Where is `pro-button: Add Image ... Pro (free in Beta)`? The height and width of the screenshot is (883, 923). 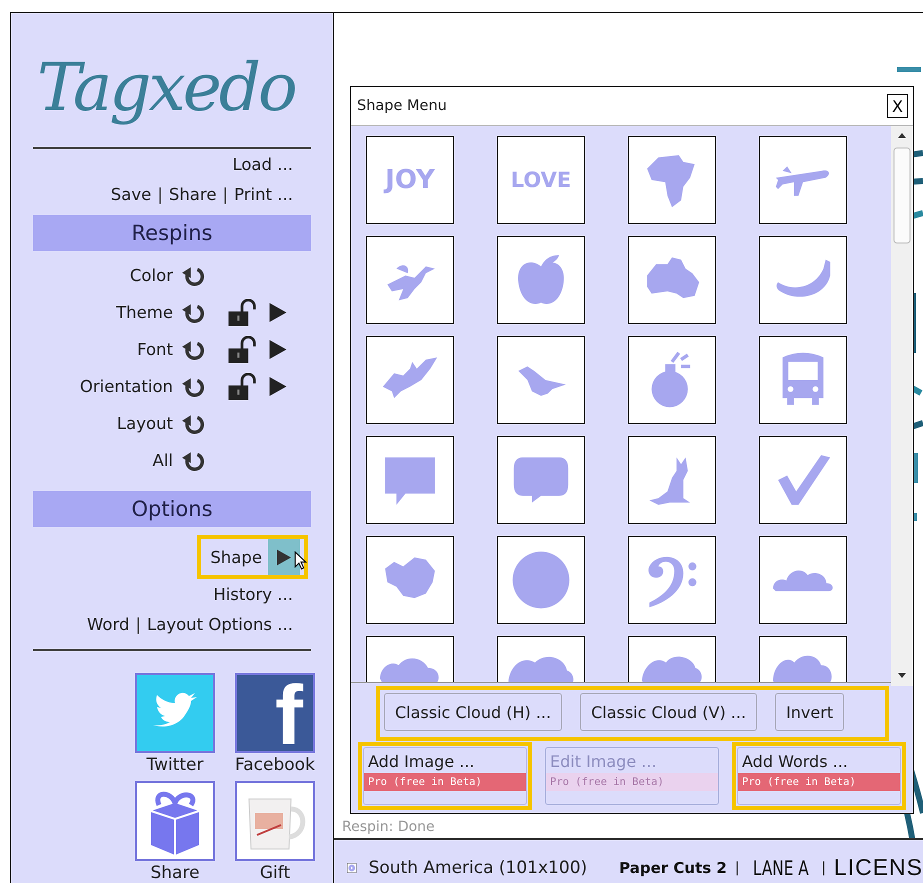 pro-button: Add Image ... Pro (free in Beta) is located at coordinates (445, 776).